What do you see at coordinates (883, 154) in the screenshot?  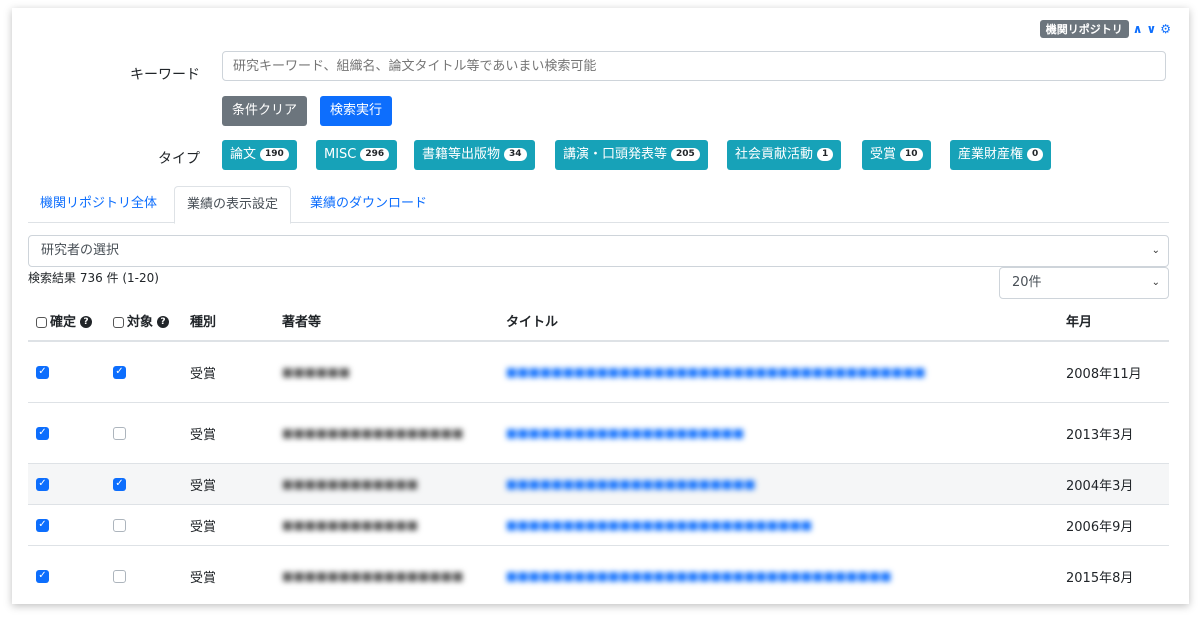 I see `type-label-text: 受賞` at bounding box center [883, 154].